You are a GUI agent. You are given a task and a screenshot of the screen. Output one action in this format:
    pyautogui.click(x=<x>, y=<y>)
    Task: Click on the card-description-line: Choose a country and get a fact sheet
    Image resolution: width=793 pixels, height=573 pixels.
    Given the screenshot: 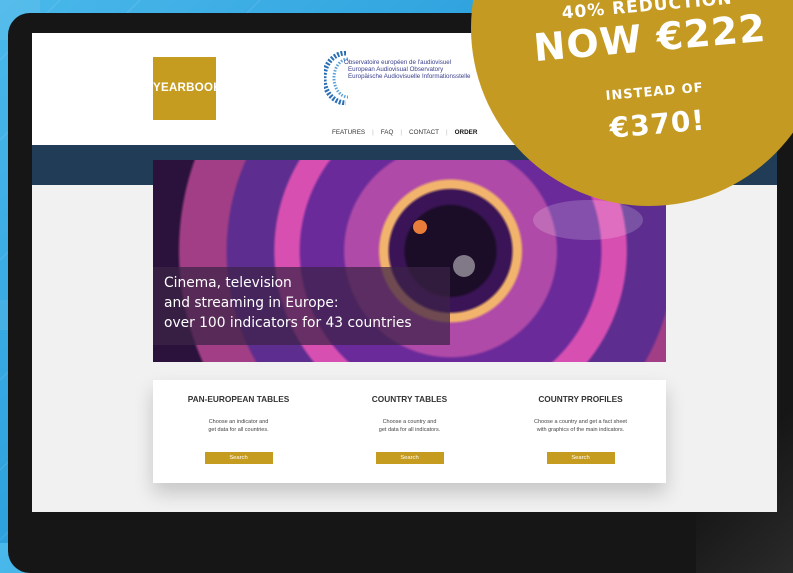 What is the action you would take?
    pyautogui.click(x=580, y=422)
    